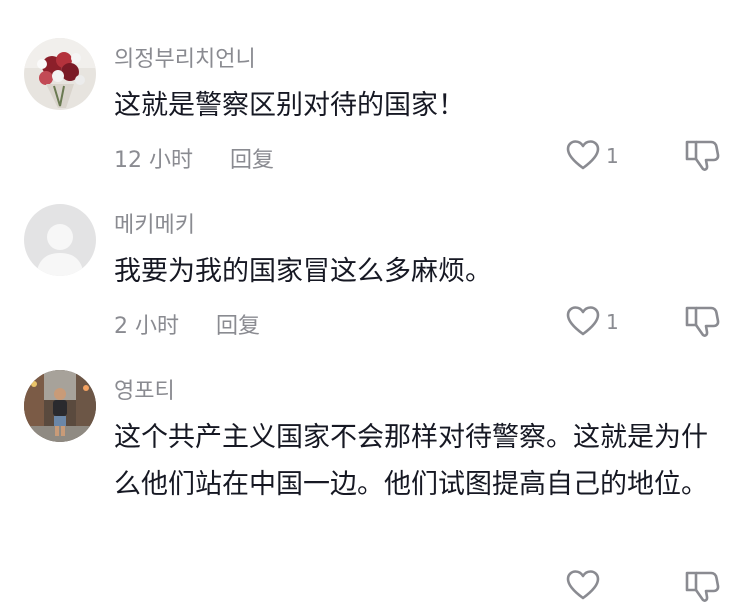 The width and height of the screenshot is (750, 603). I want to click on comment-meta: 12 小时 回复, so click(194, 158).